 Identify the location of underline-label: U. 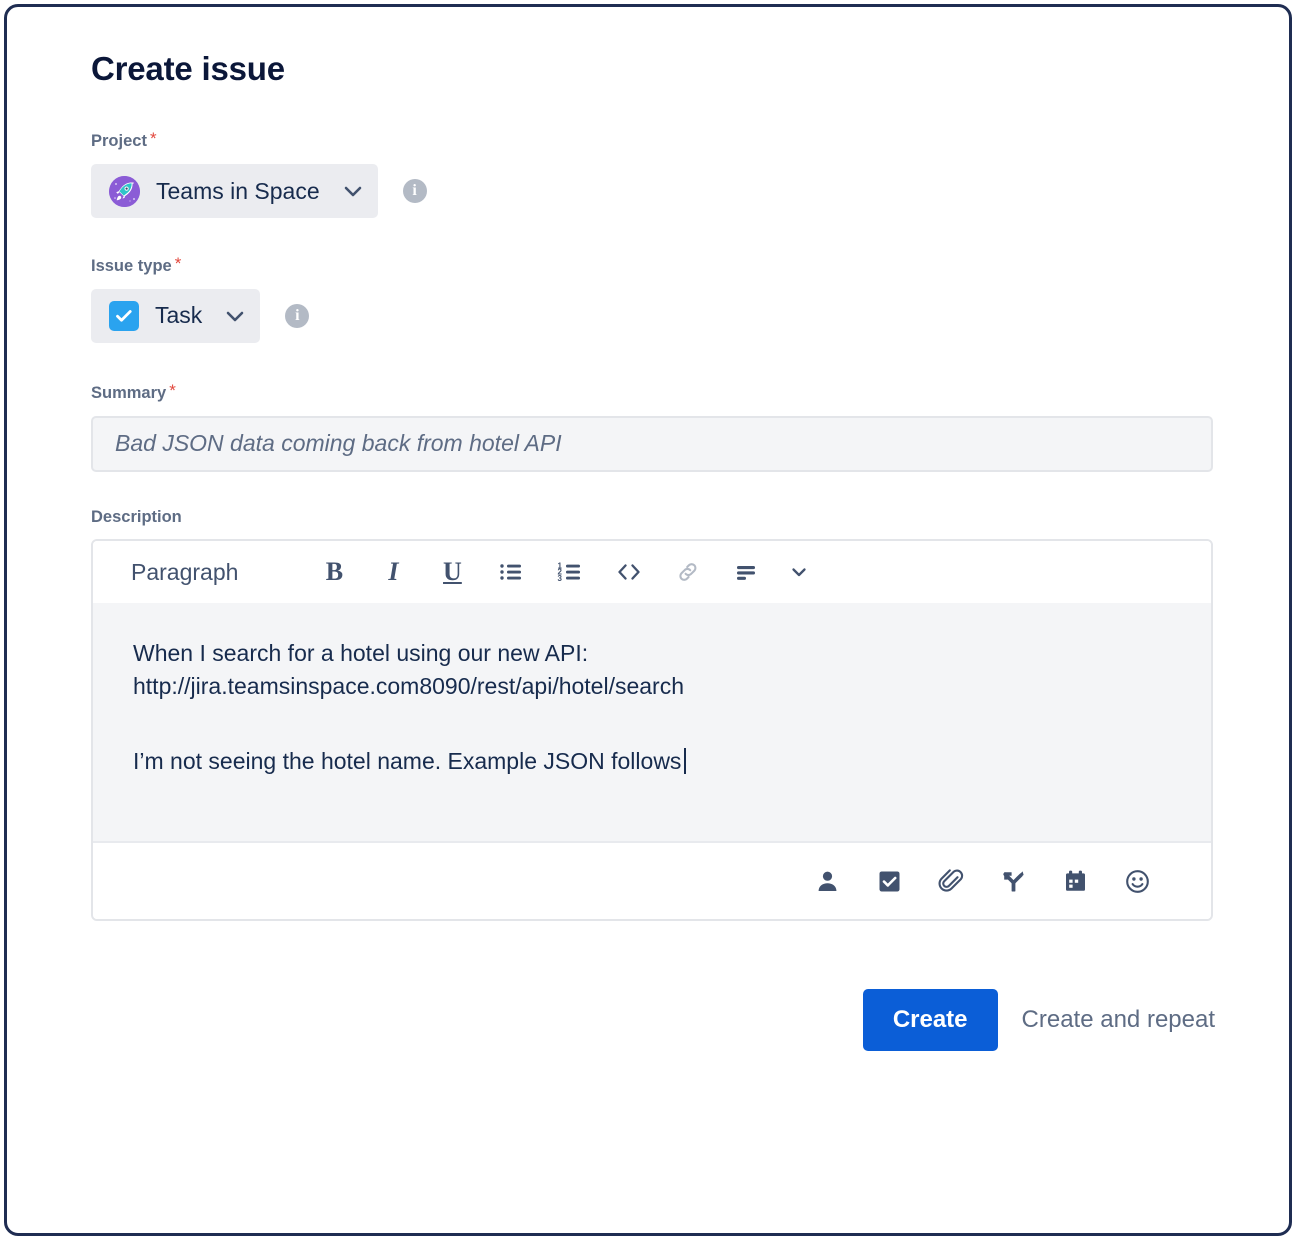
(452, 572).